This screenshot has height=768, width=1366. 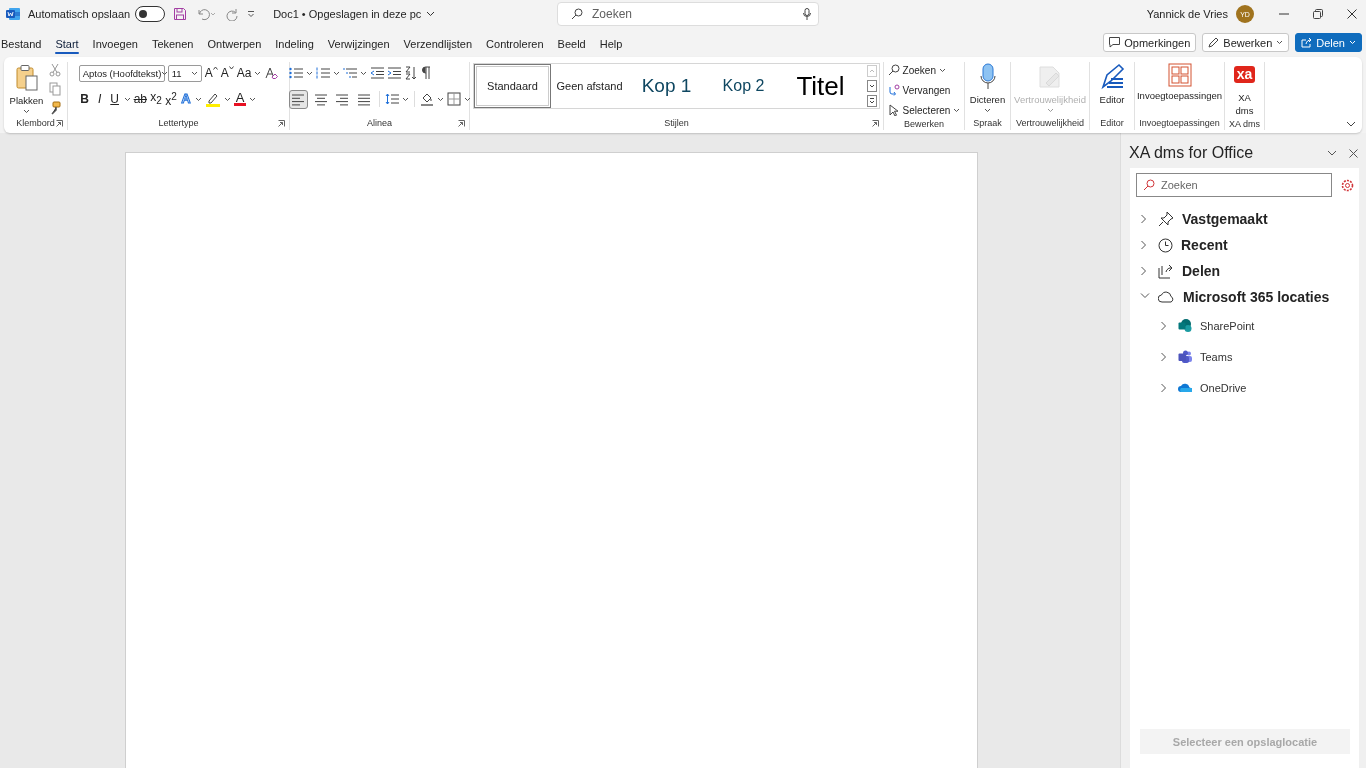 I want to click on collapse-ribbon-icon, so click(x=1351, y=124).